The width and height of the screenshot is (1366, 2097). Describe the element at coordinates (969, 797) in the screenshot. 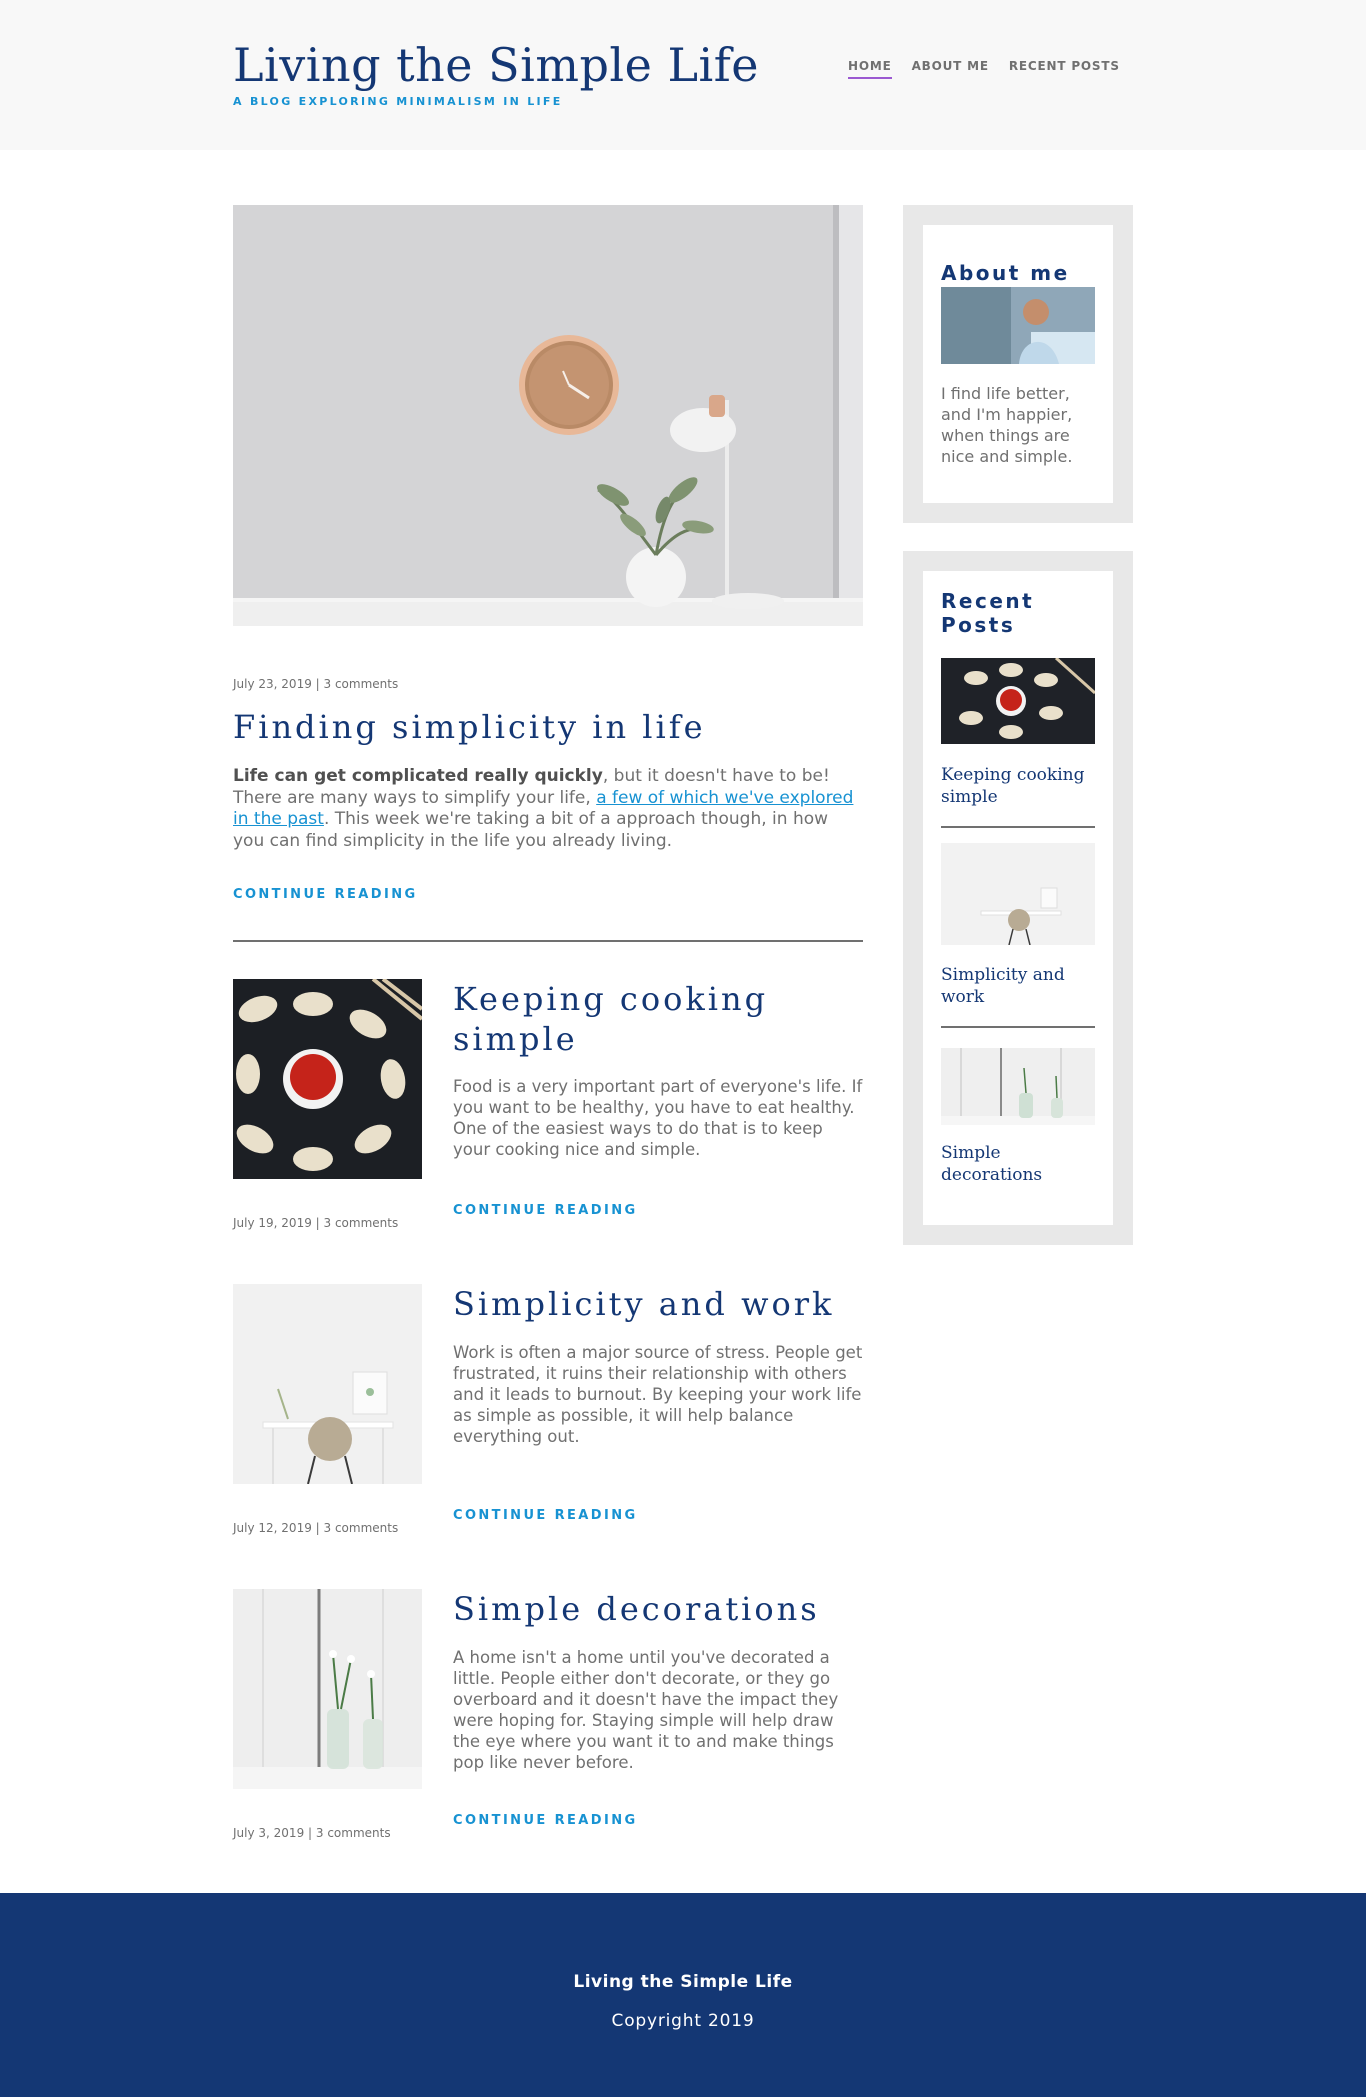

I see `recent-post-link-line2: simple` at that location.